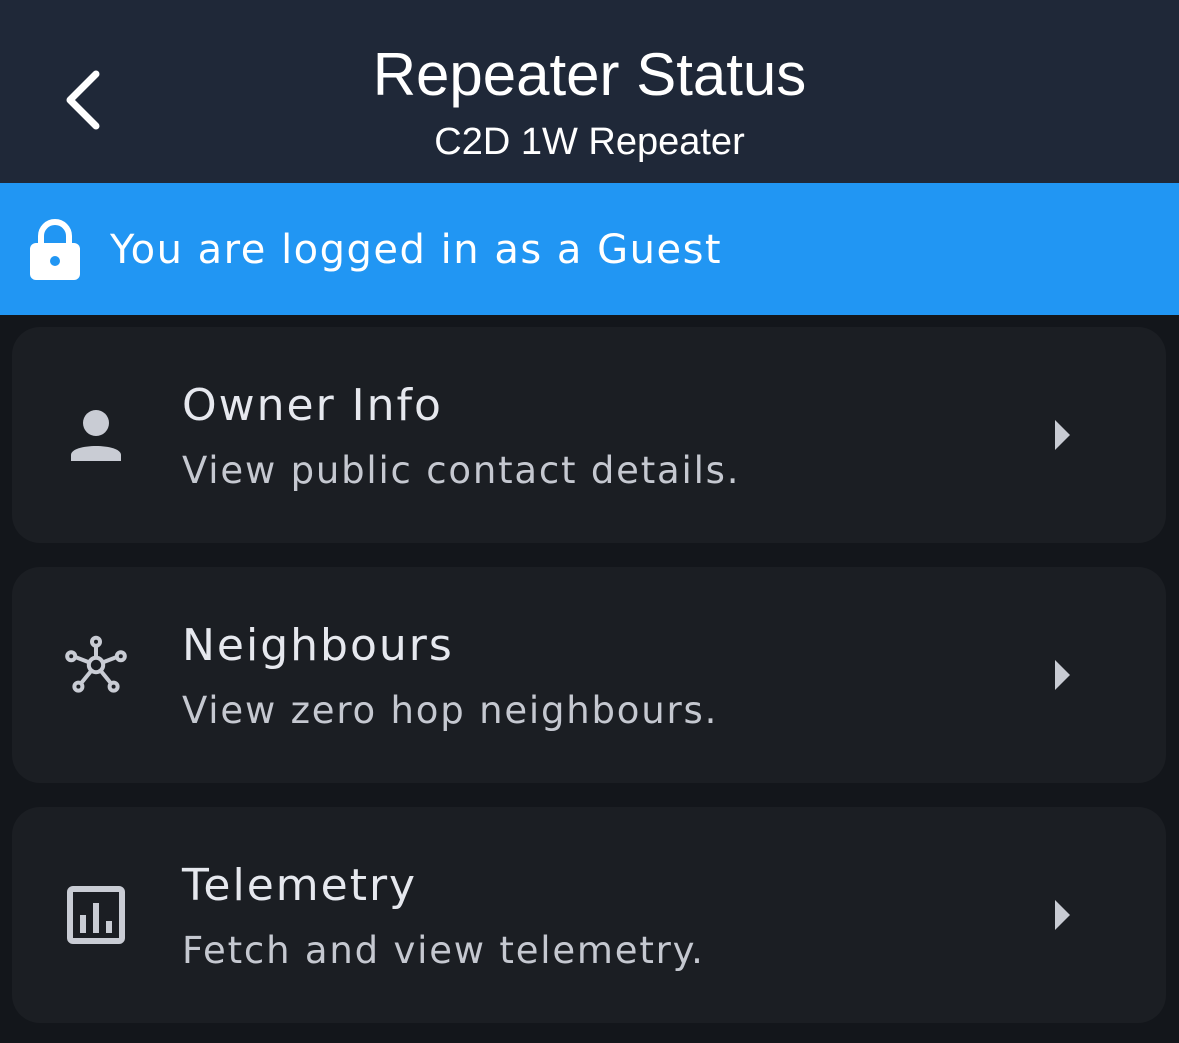  Describe the element at coordinates (443, 950) in the screenshot. I see `menu-item-description: Fetch and view telemetry.` at that location.